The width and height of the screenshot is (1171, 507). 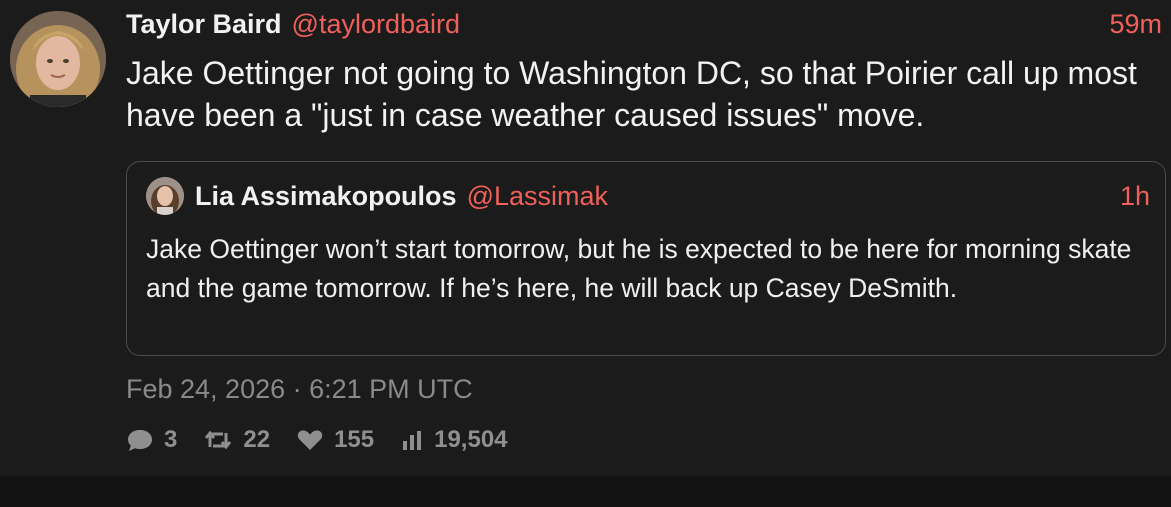 What do you see at coordinates (376, 24) in the screenshot?
I see `author-handle: @taylordbaird` at bounding box center [376, 24].